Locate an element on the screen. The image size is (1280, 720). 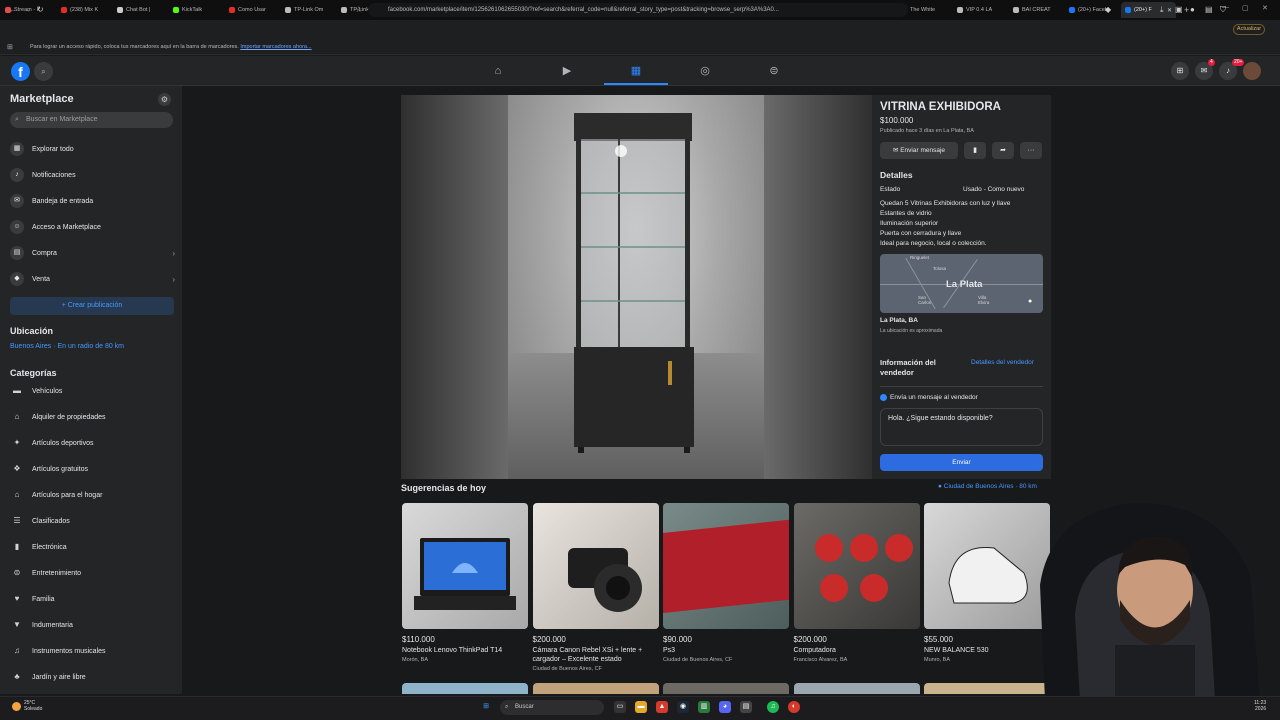
marketplace-icon: ▦ is located at coordinates (636, 71).